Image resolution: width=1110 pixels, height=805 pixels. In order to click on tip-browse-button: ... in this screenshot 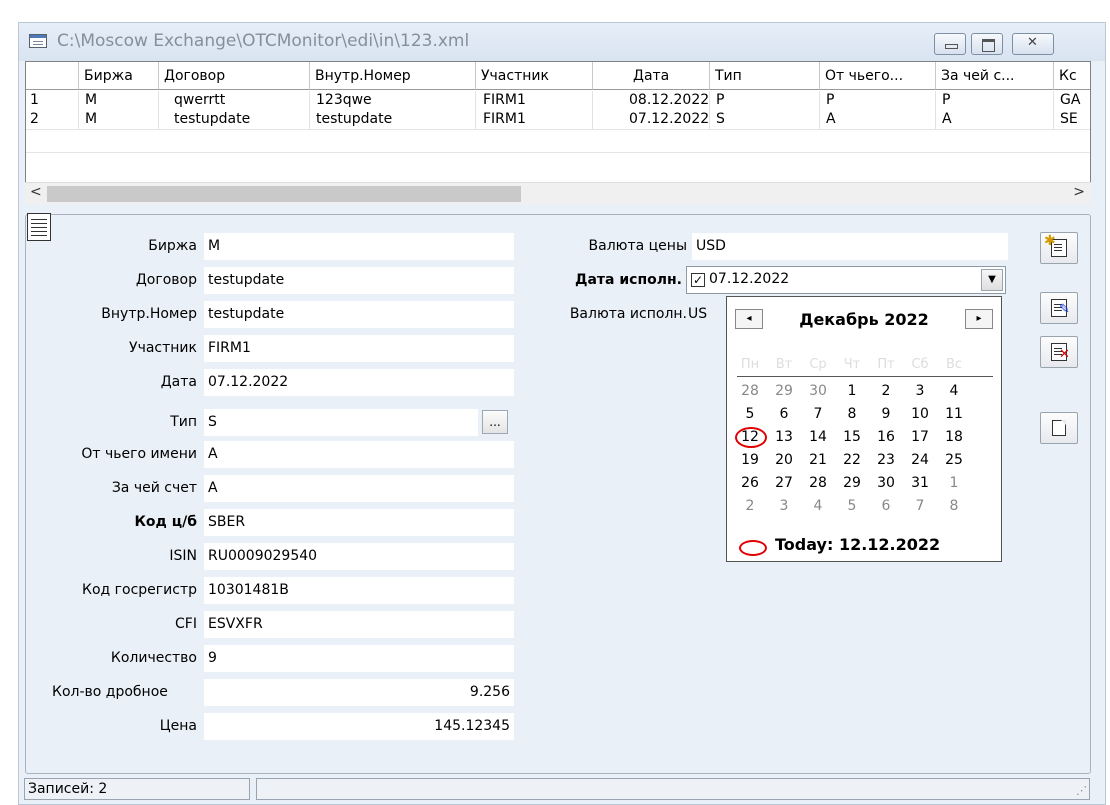, I will do `click(495, 422)`.